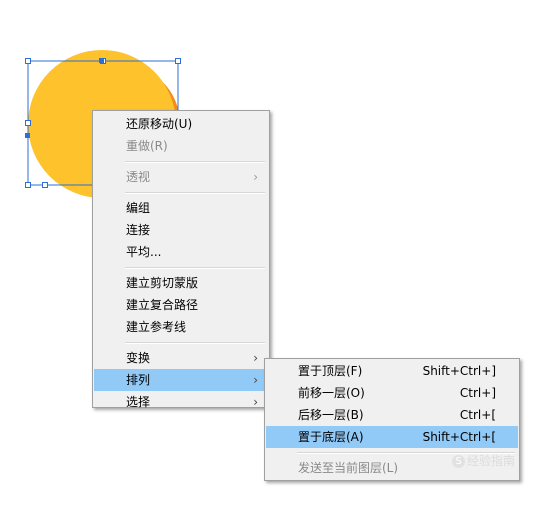  Describe the element at coordinates (331, 437) in the screenshot. I see `menu-item-label: 置于底层(A)` at that location.